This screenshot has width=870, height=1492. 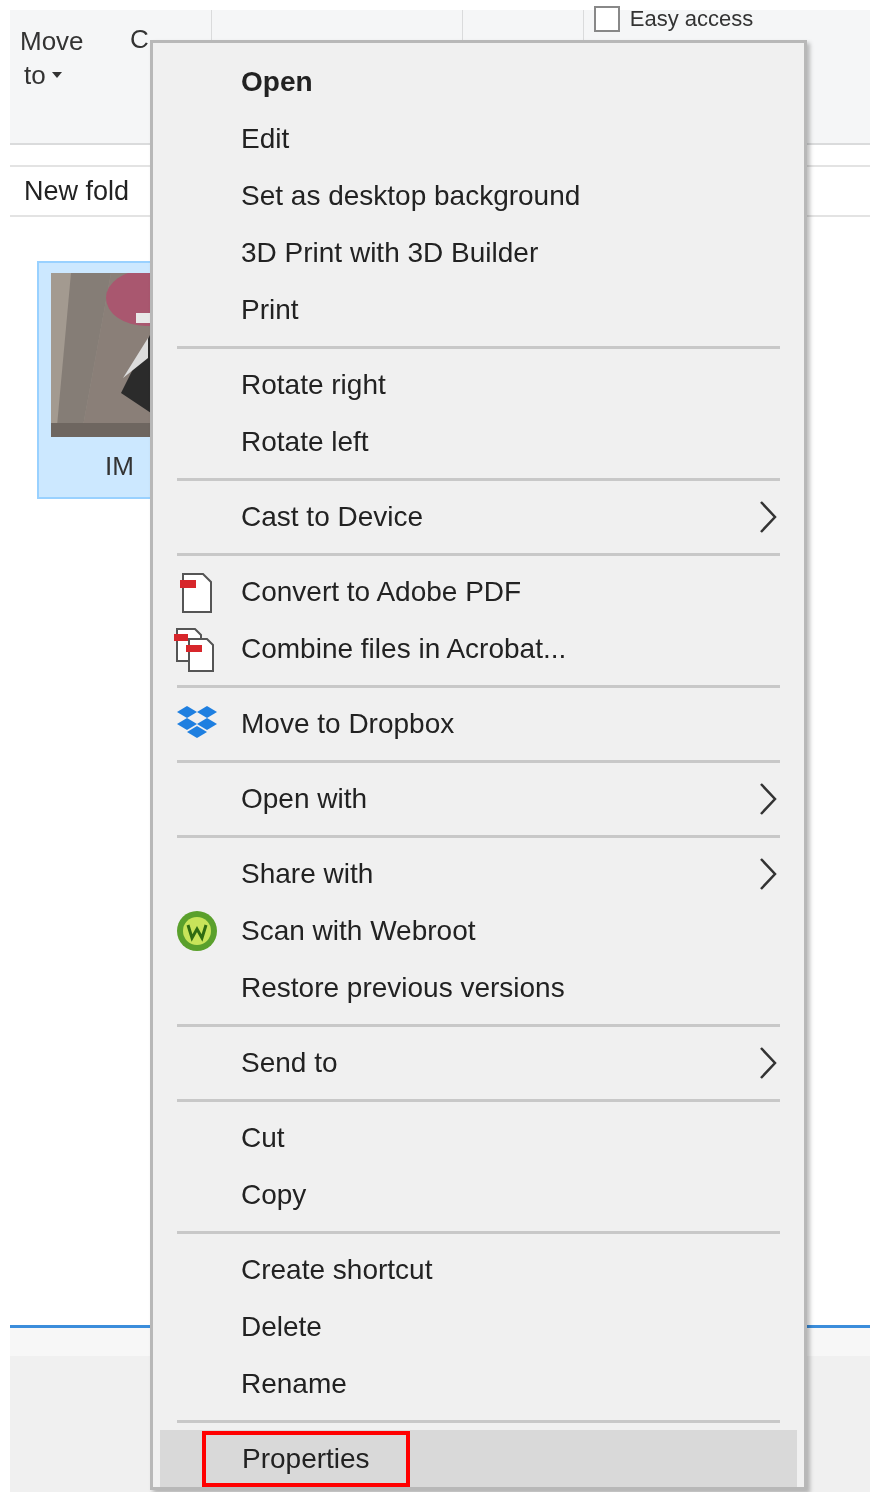 I want to click on menu-item-label: Edit, so click(x=265, y=138).